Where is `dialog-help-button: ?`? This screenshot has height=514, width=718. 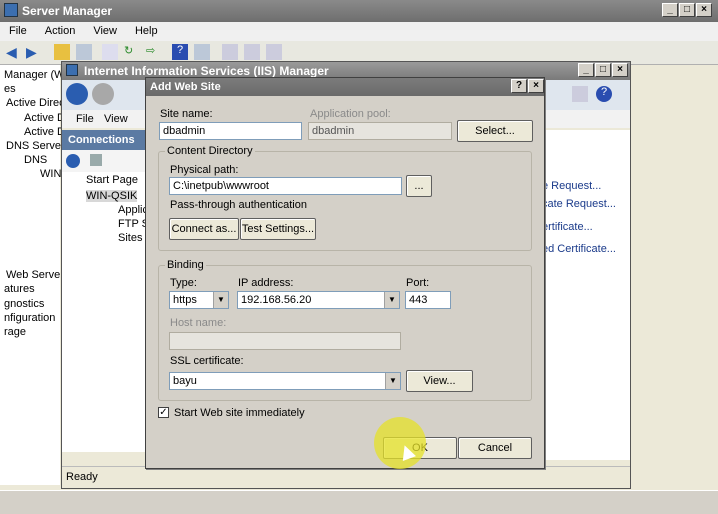
dialog-help-button: ? is located at coordinates (519, 86).